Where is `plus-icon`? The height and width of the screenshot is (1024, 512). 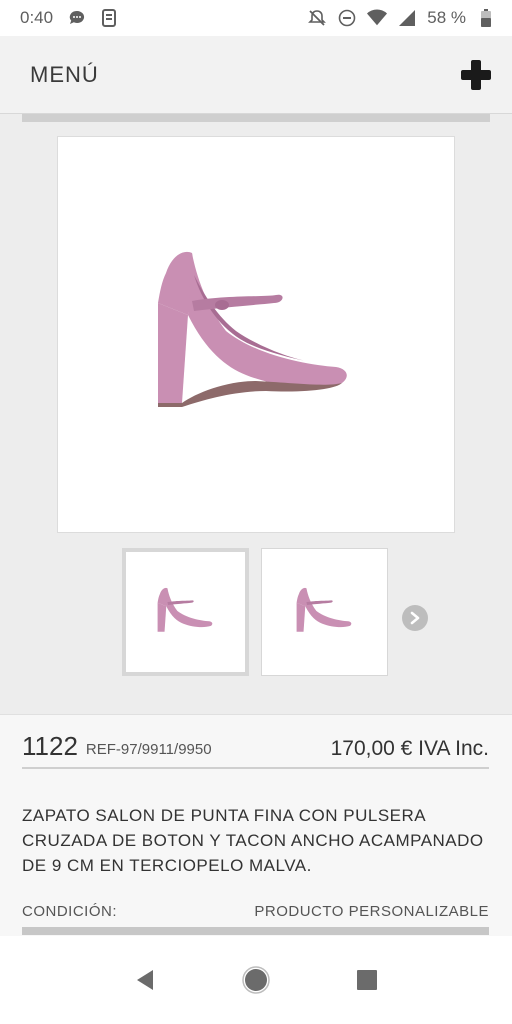
plus-icon is located at coordinates (476, 75).